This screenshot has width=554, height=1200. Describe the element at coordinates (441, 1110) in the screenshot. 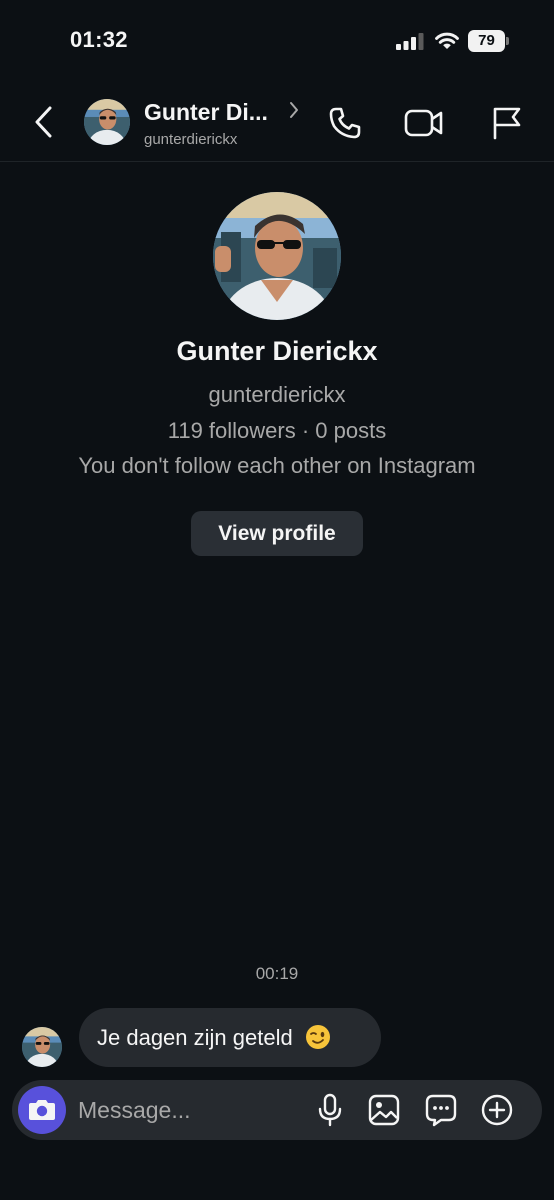

I see `sticker-icon` at that location.